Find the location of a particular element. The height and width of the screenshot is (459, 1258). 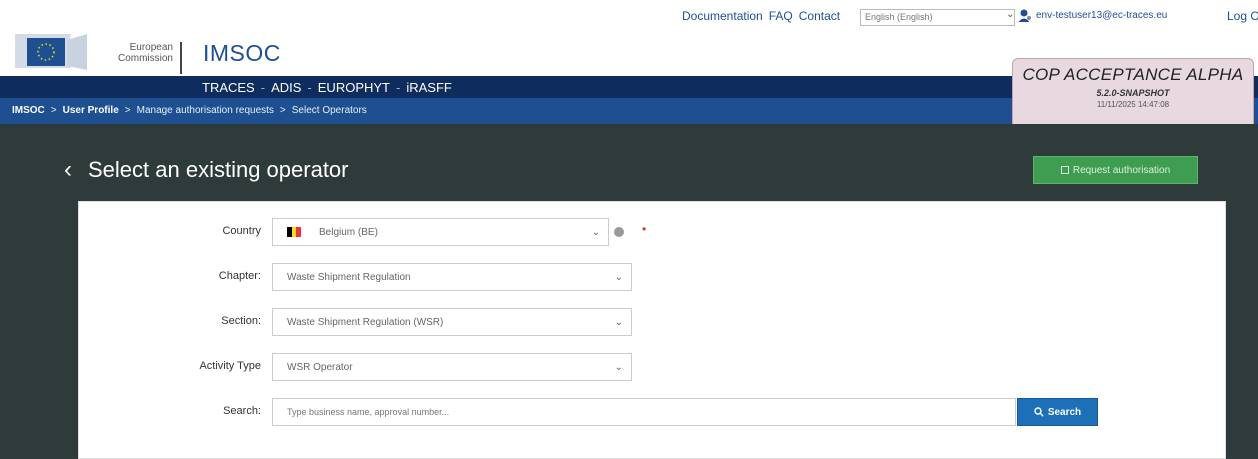

documentation-link: Documentation is located at coordinates (722, 16).